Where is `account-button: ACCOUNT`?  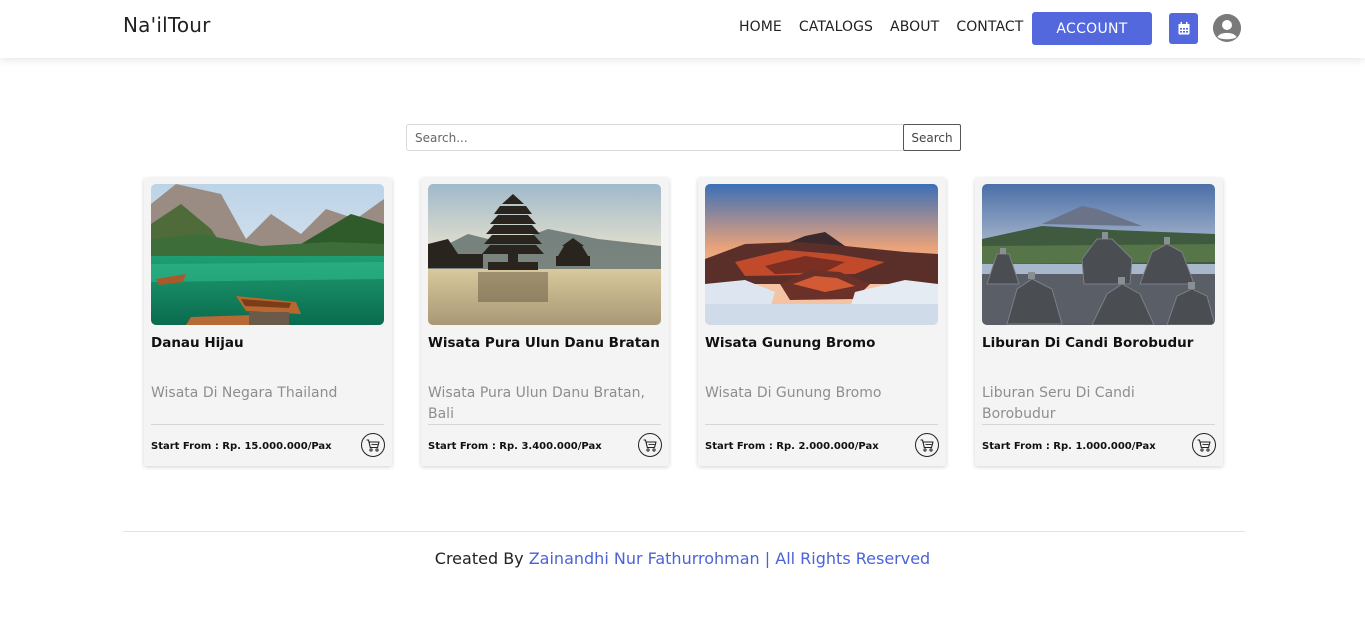
account-button: ACCOUNT is located at coordinates (1092, 28).